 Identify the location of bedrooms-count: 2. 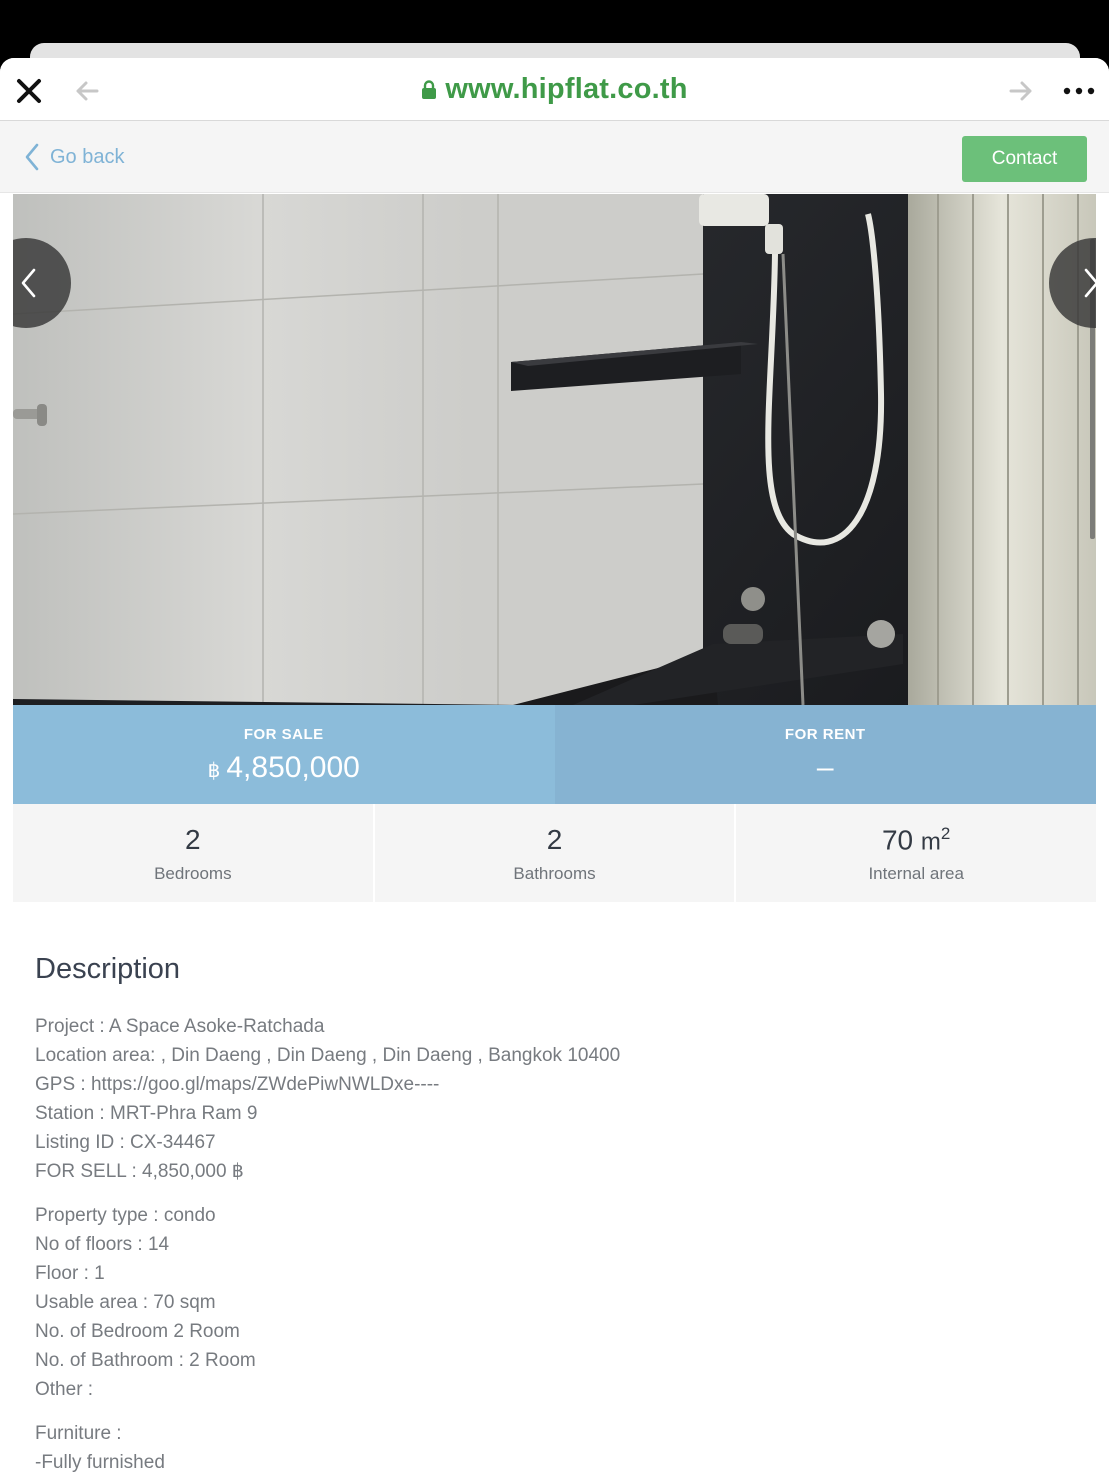
(193, 839).